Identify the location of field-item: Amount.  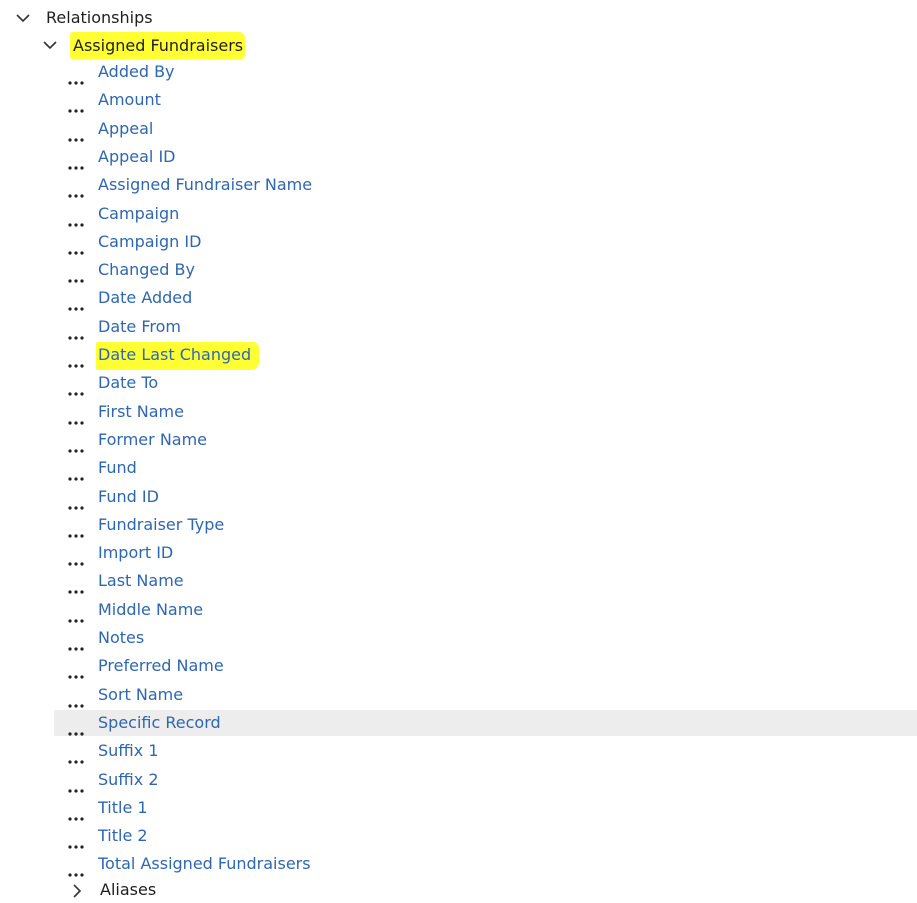
(485, 100).